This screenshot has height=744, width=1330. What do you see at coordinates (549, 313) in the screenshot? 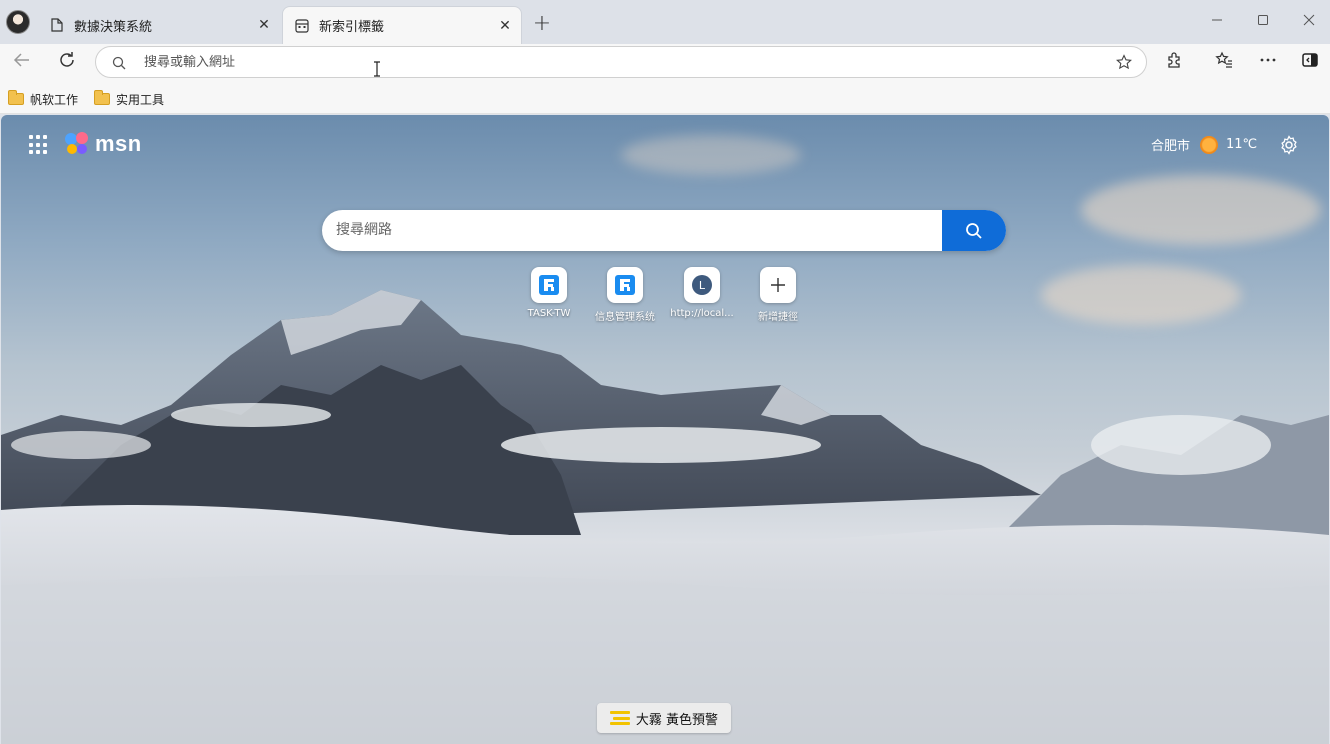
I see `quick-link-label: TASK-TW` at bounding box center [549, 313].